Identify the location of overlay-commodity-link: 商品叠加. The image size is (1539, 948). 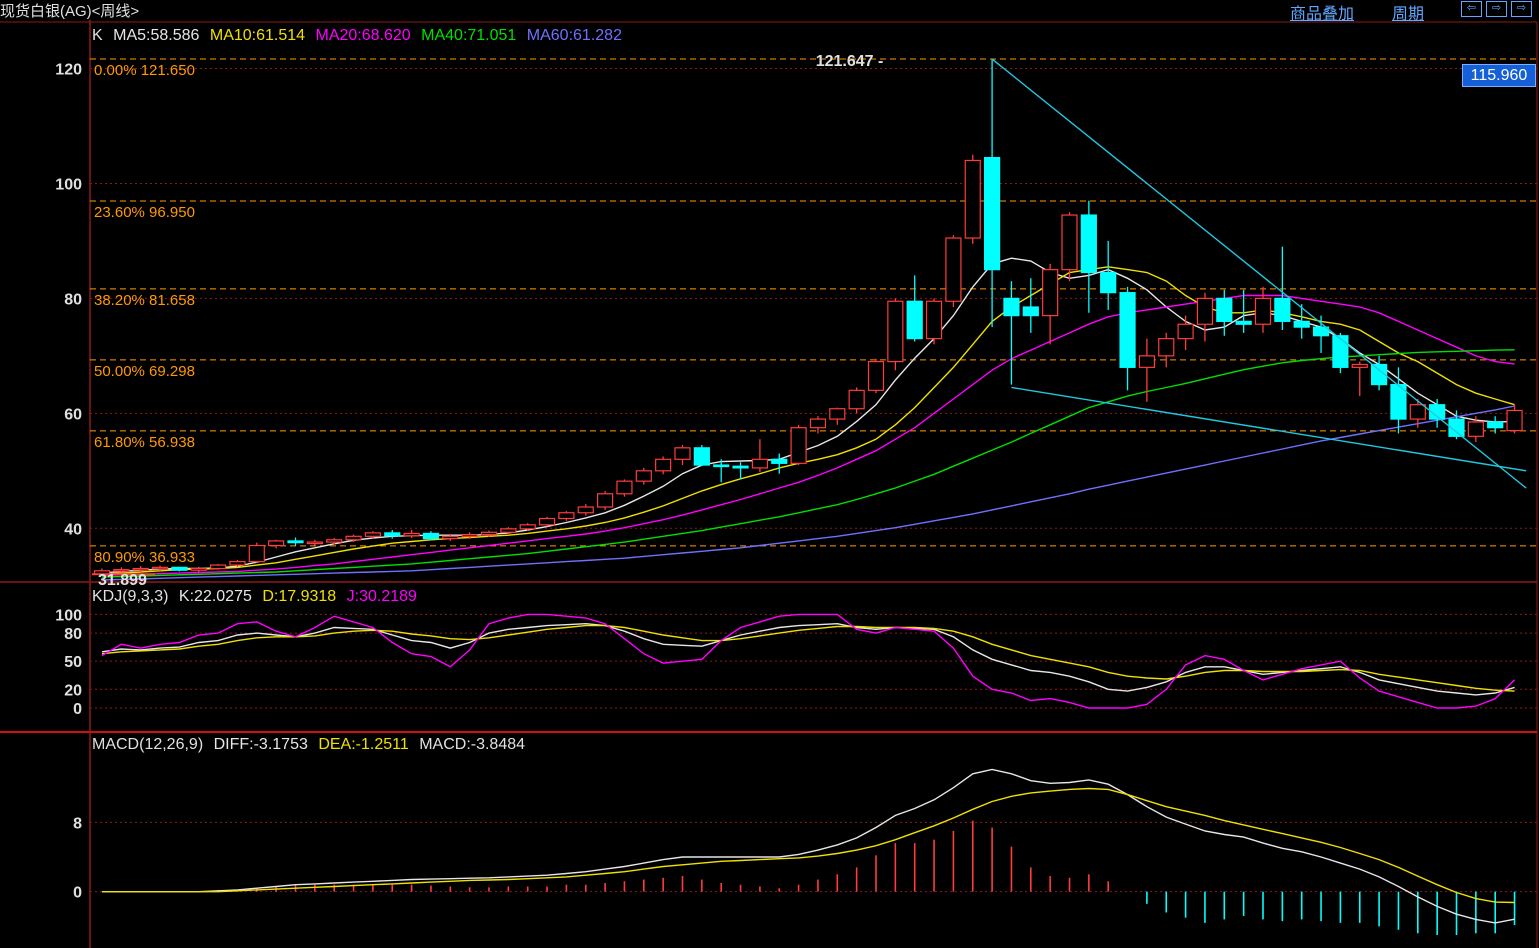
(1322, 12).